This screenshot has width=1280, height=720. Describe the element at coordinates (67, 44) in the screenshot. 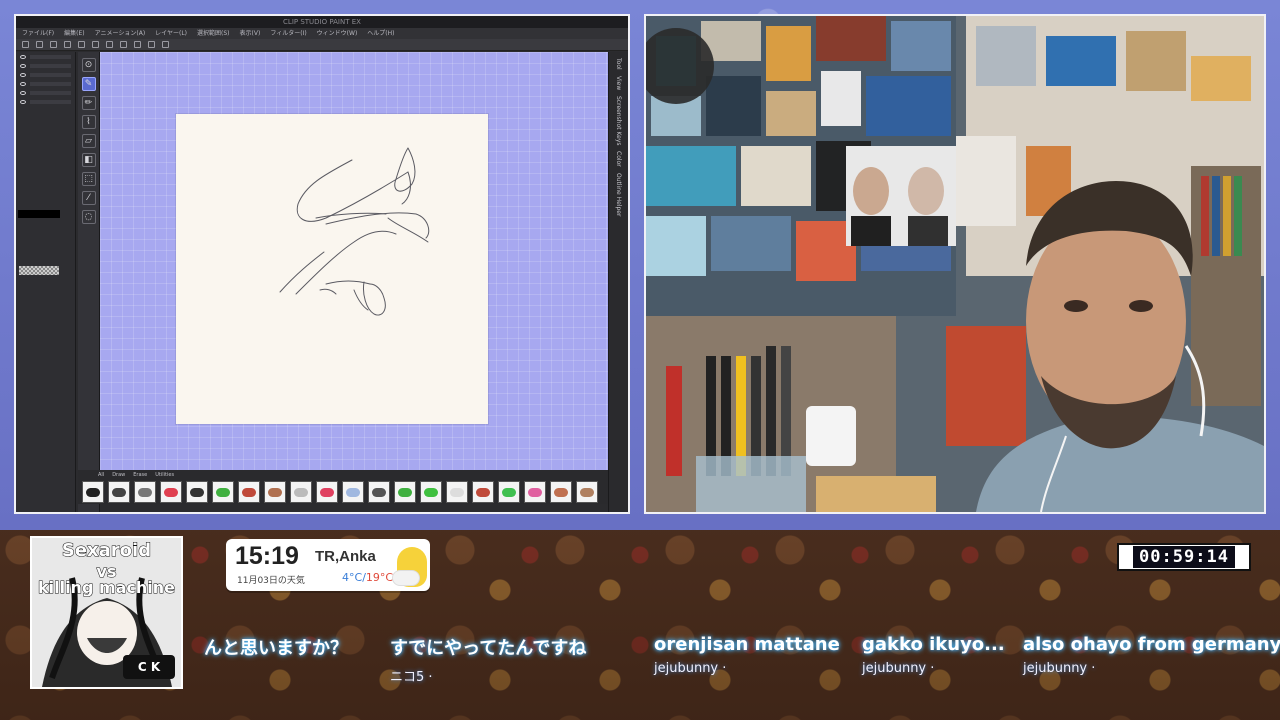

I see `undo-icon` at that location.